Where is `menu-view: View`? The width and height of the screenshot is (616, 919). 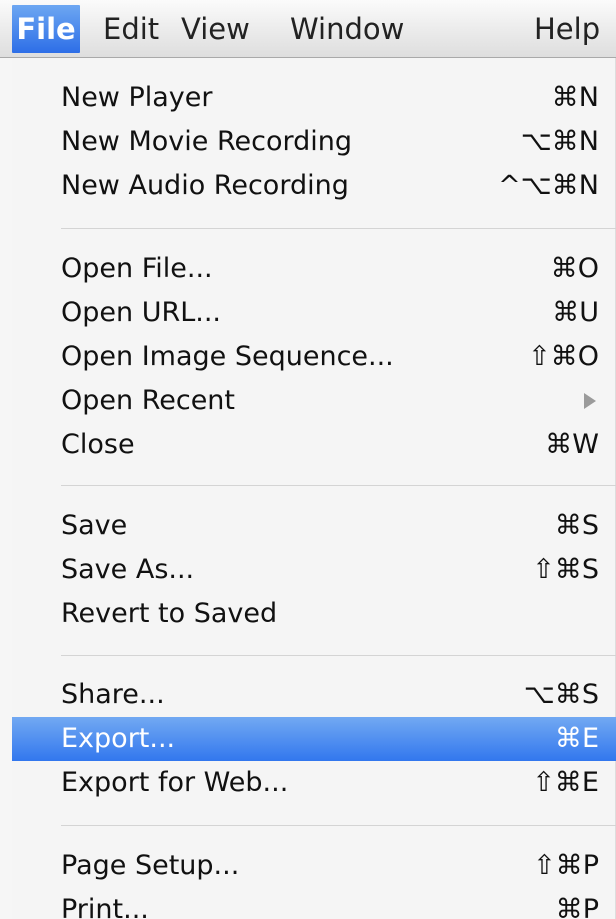
menu-view: View is located at coordinates (215, 29).